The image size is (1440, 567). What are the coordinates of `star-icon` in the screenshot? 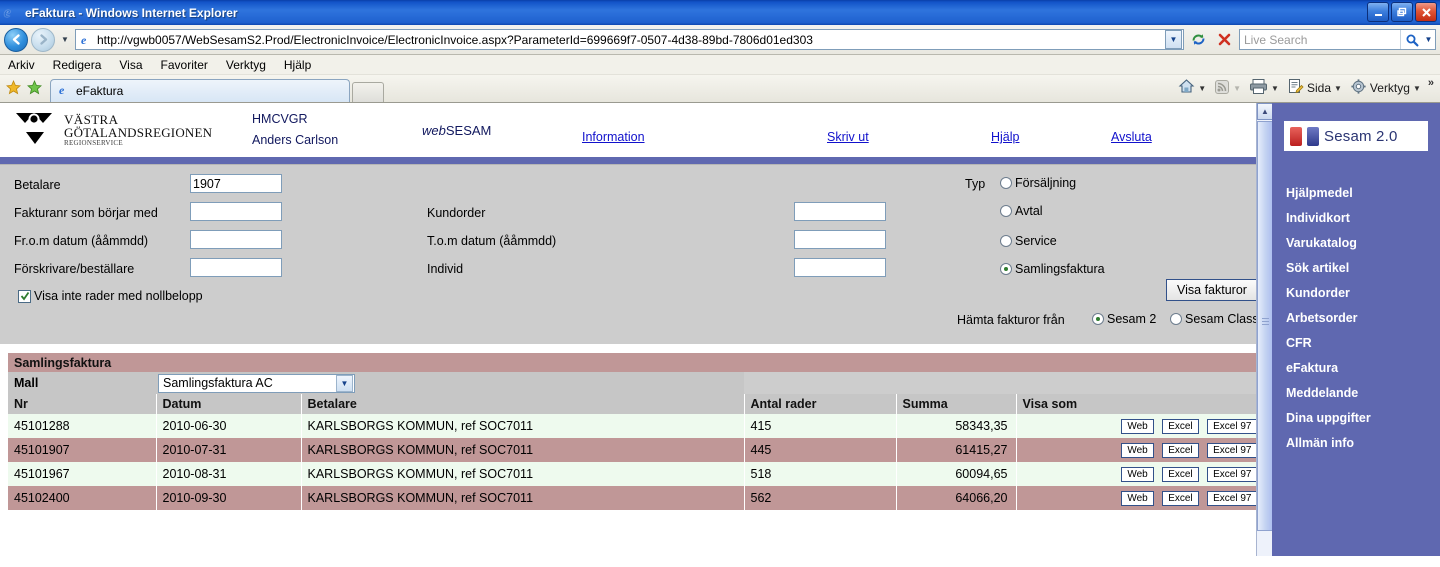 It's located at (13, 88).